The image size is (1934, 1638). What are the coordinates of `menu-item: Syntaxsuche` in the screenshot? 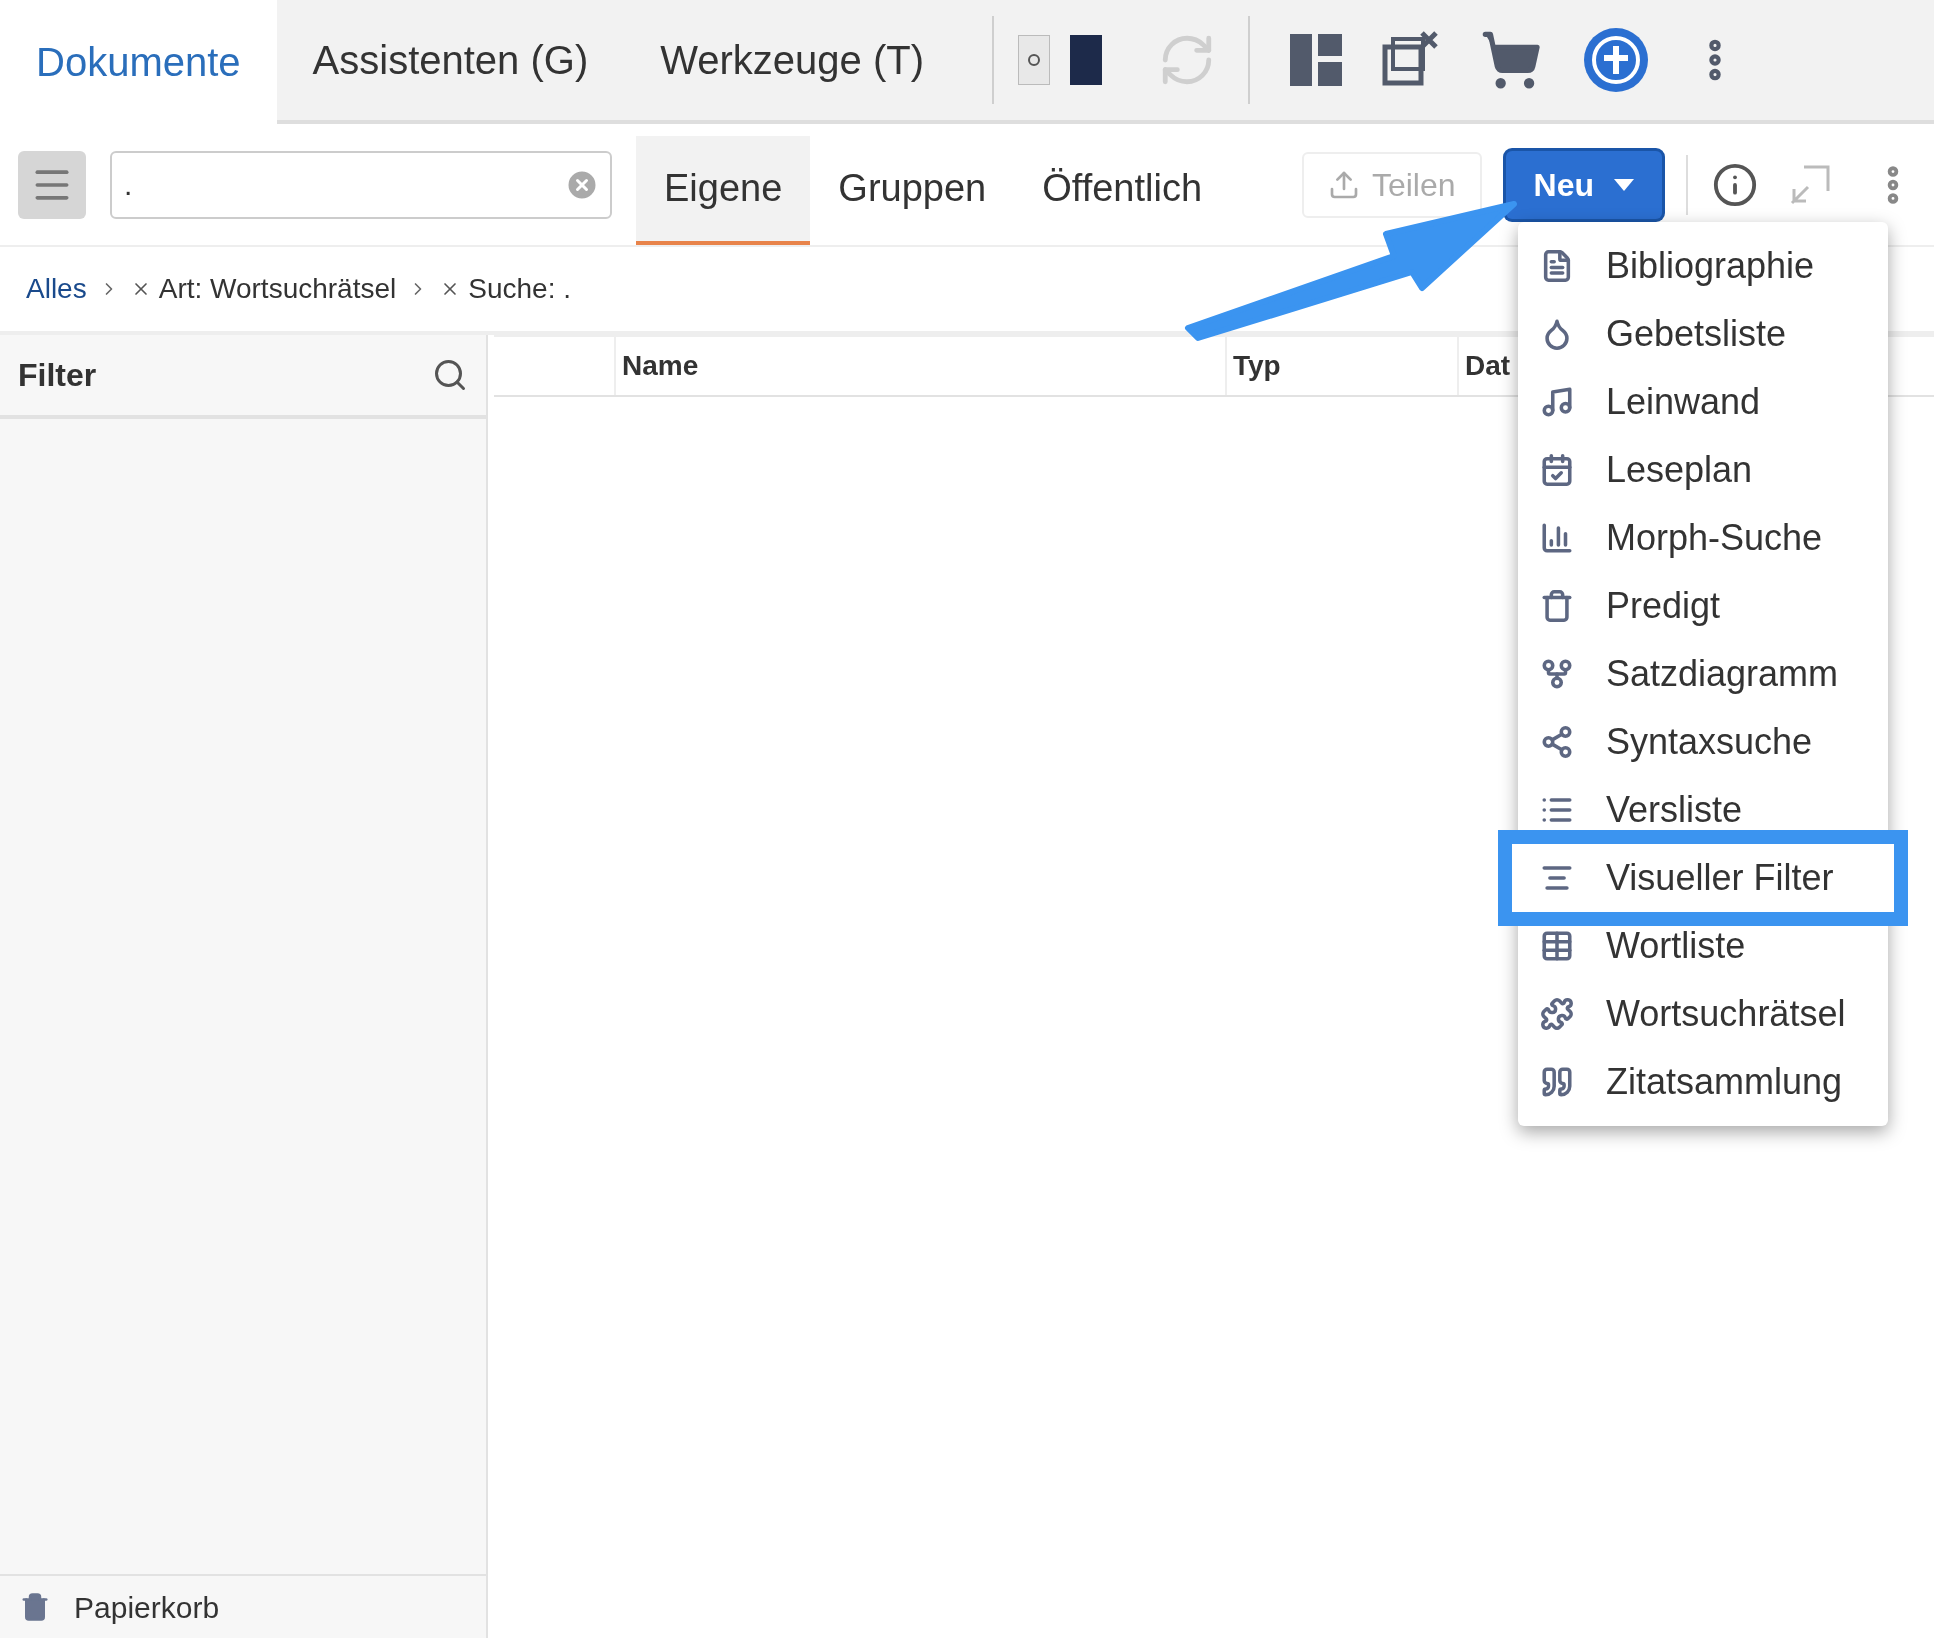 It's located at (1703, 742).